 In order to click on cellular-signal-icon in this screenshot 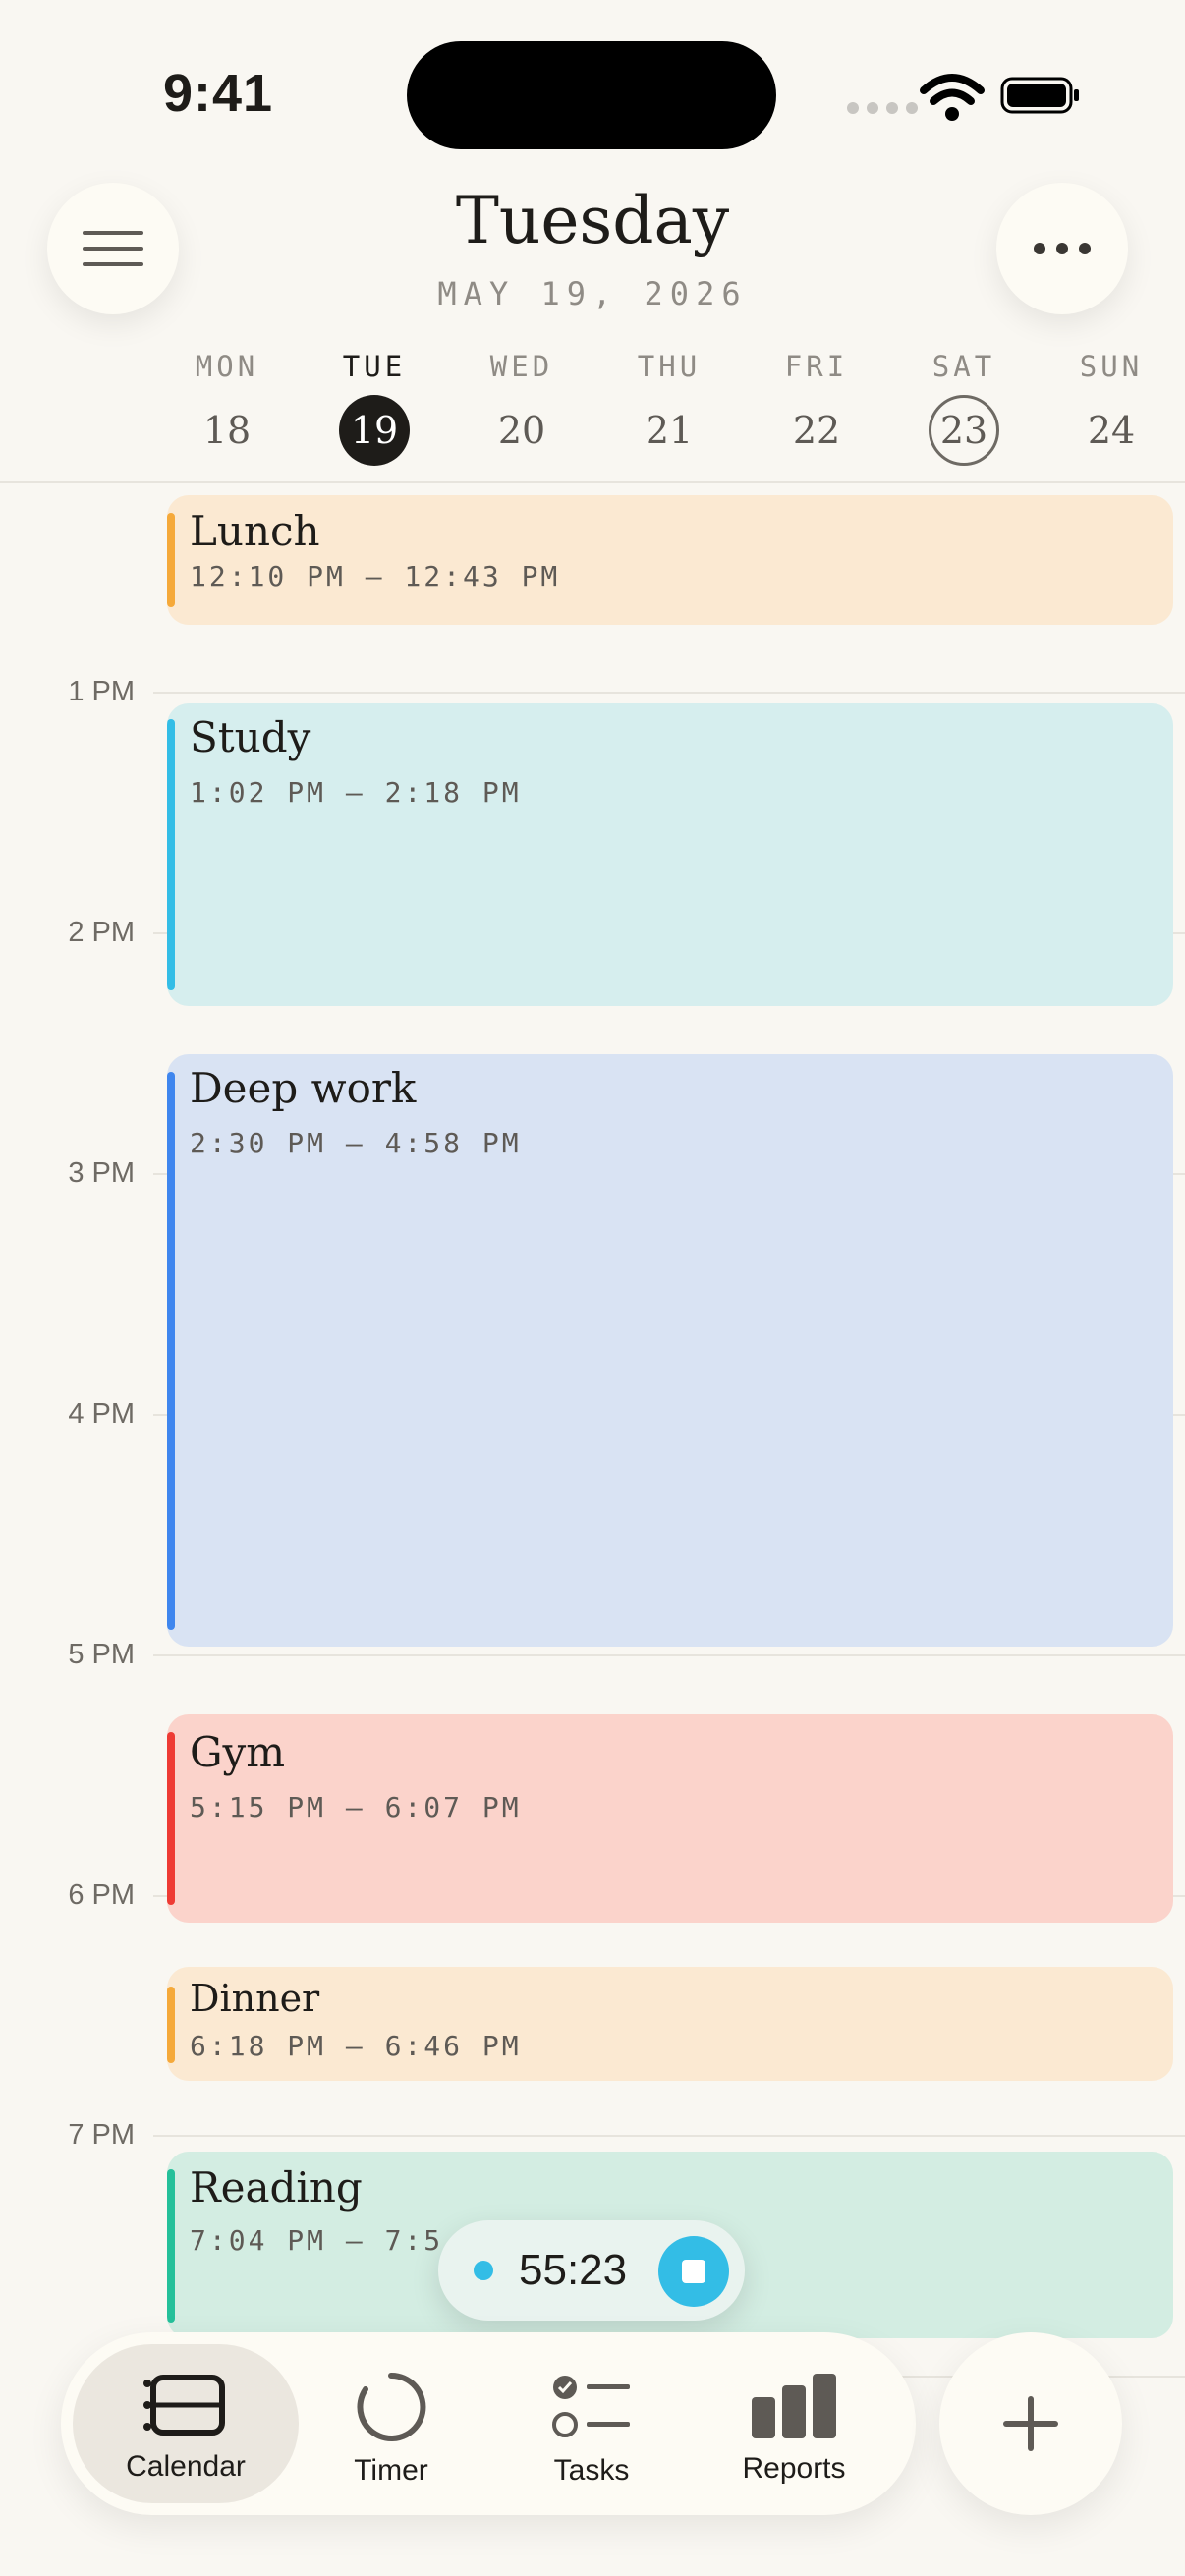, I will do `click(883, 108)`.